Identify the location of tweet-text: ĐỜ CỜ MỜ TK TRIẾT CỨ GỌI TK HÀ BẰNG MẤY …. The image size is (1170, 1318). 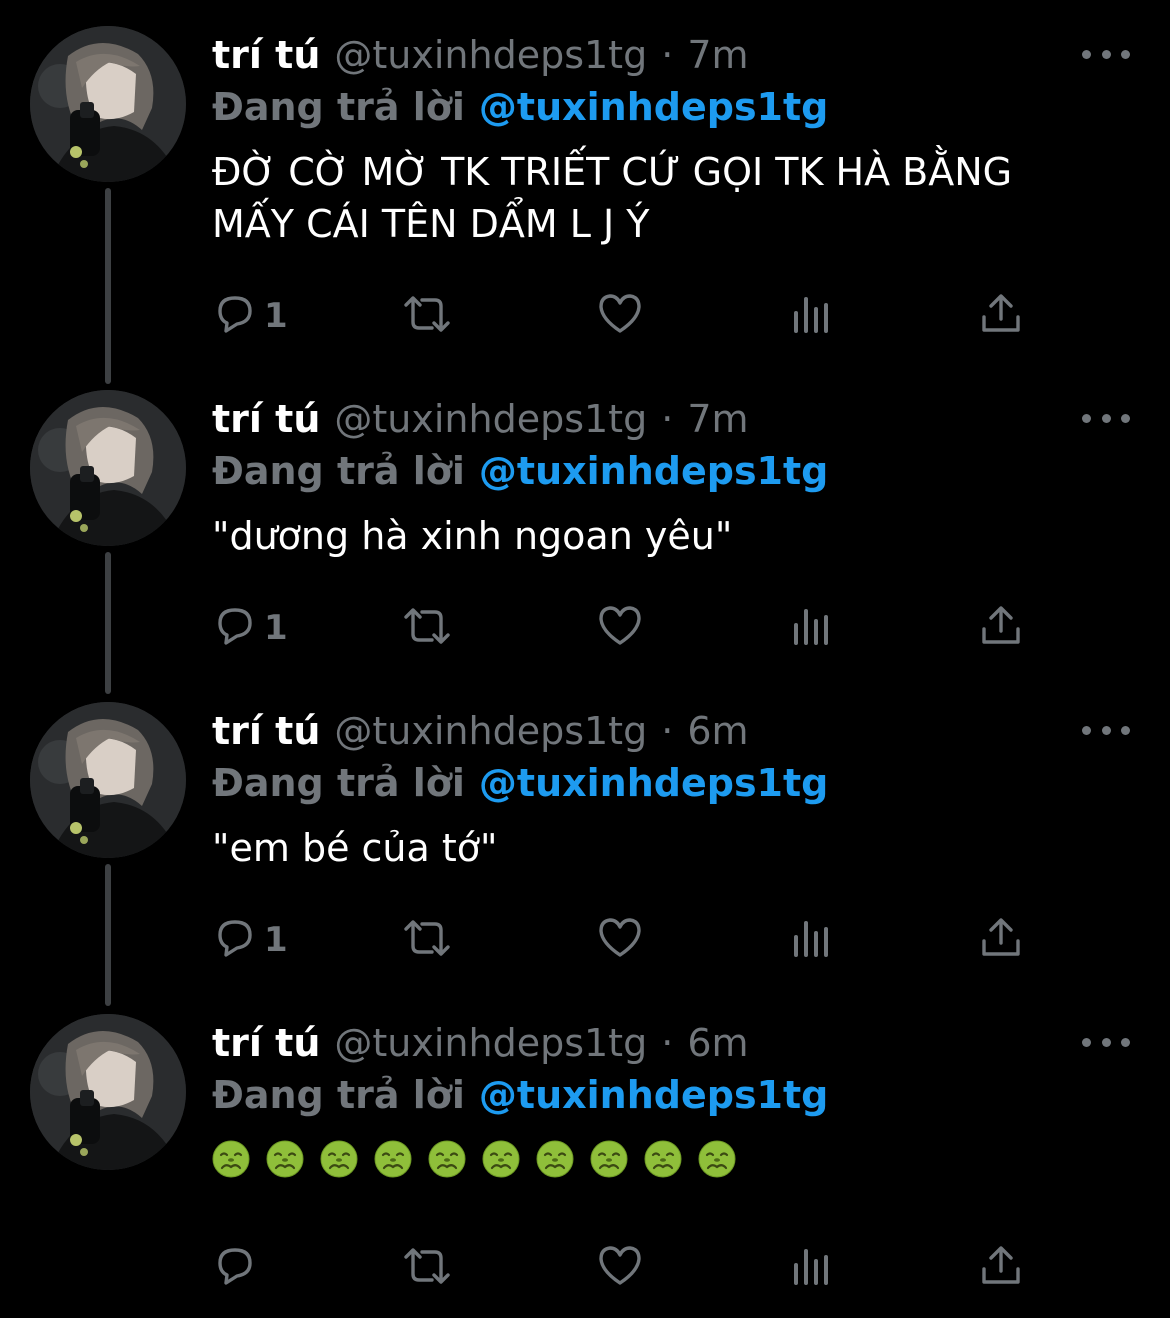
(612, 198).